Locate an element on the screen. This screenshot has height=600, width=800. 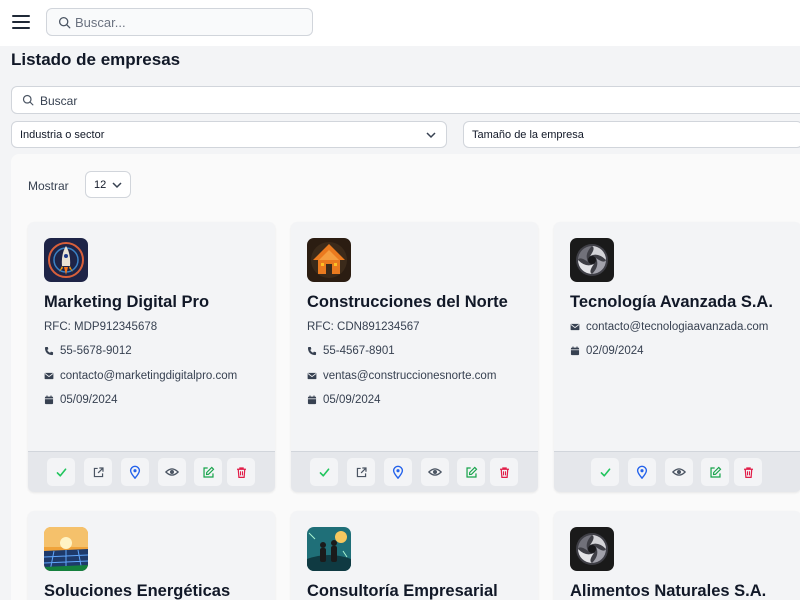
industry-select-label: Industria o sector is located at coordinates (62, 135).